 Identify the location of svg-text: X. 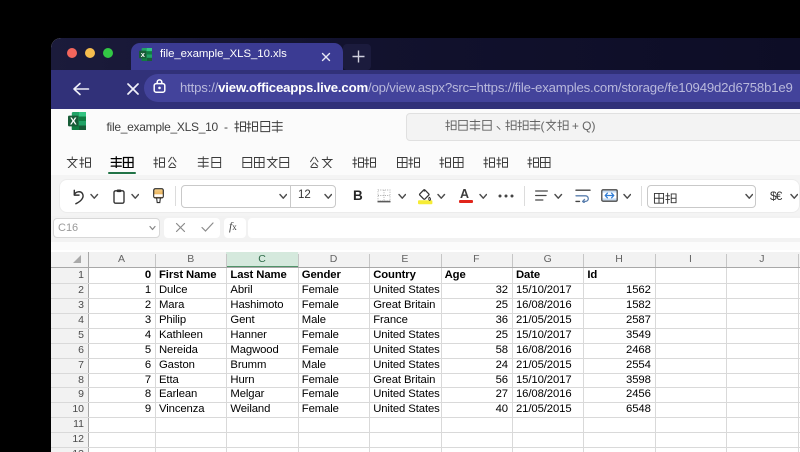
(73, 122).